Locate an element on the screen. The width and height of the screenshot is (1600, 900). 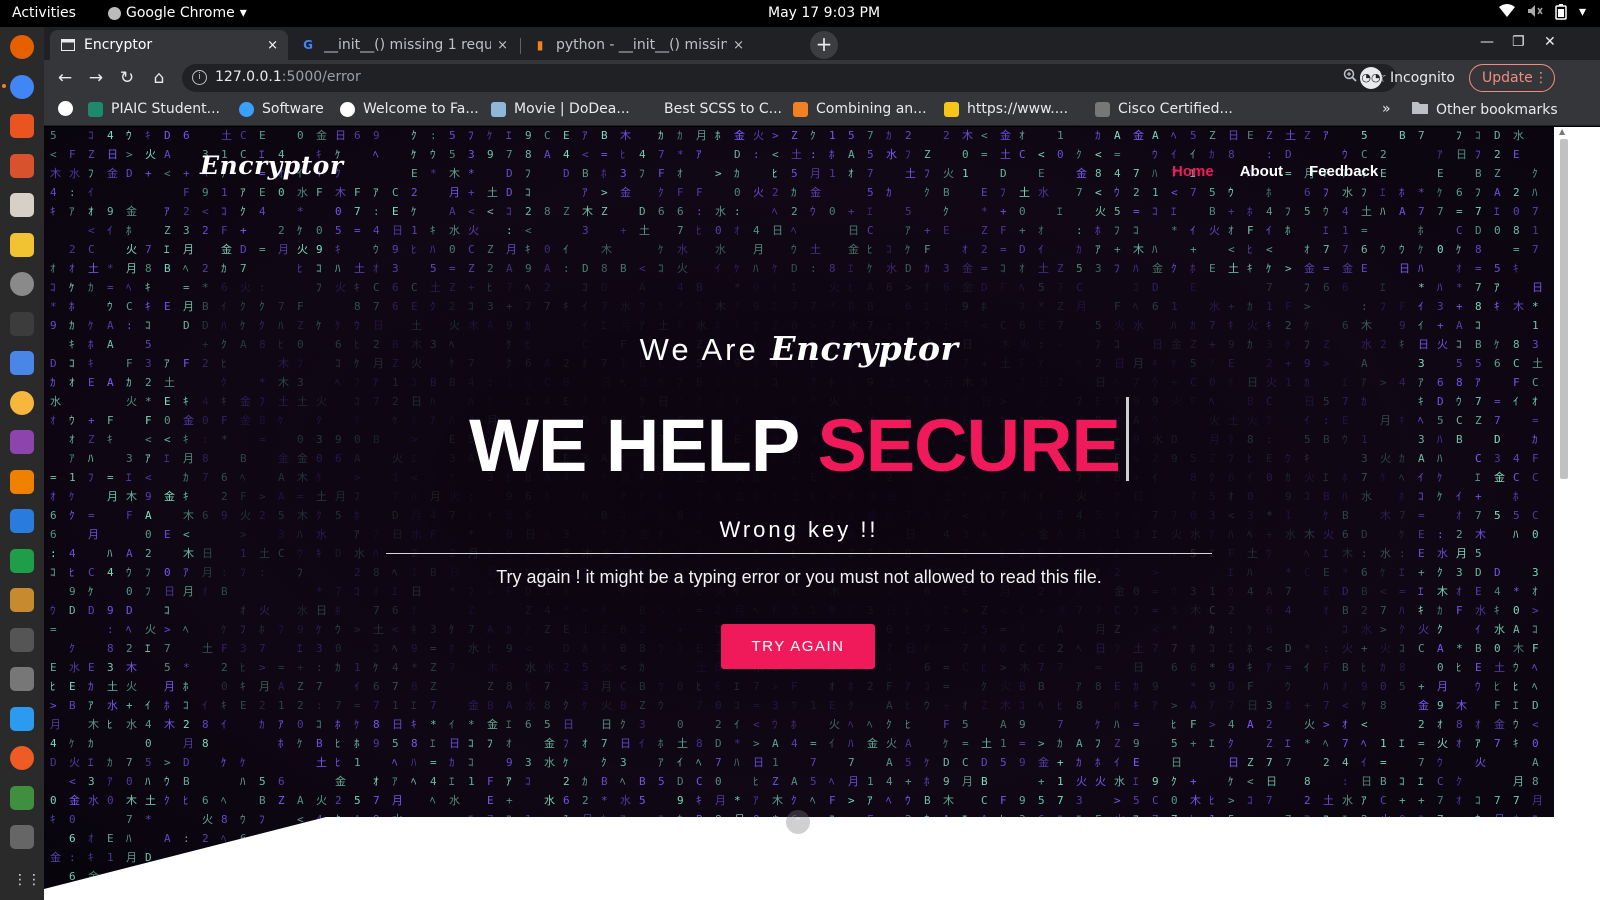
postman-icon is located at coordinates (22, 758).